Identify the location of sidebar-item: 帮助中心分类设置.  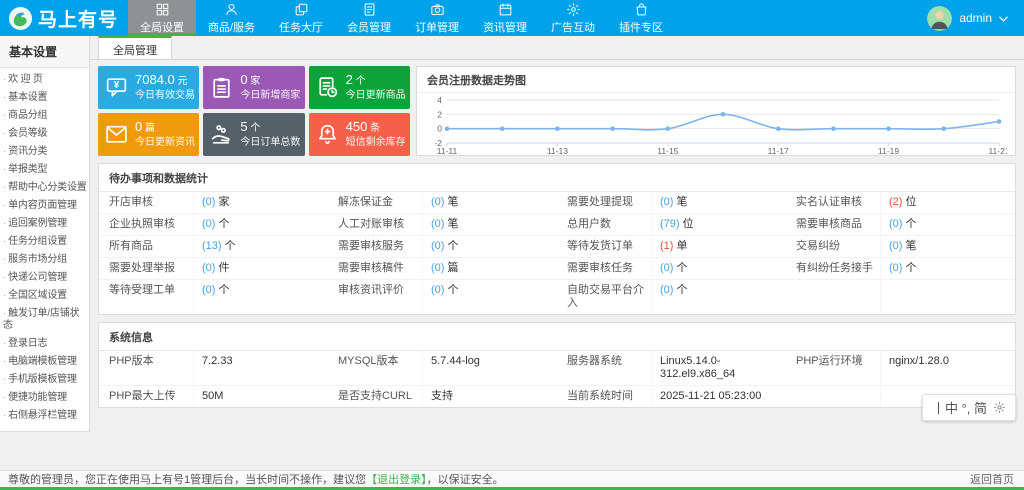
(44, 188).